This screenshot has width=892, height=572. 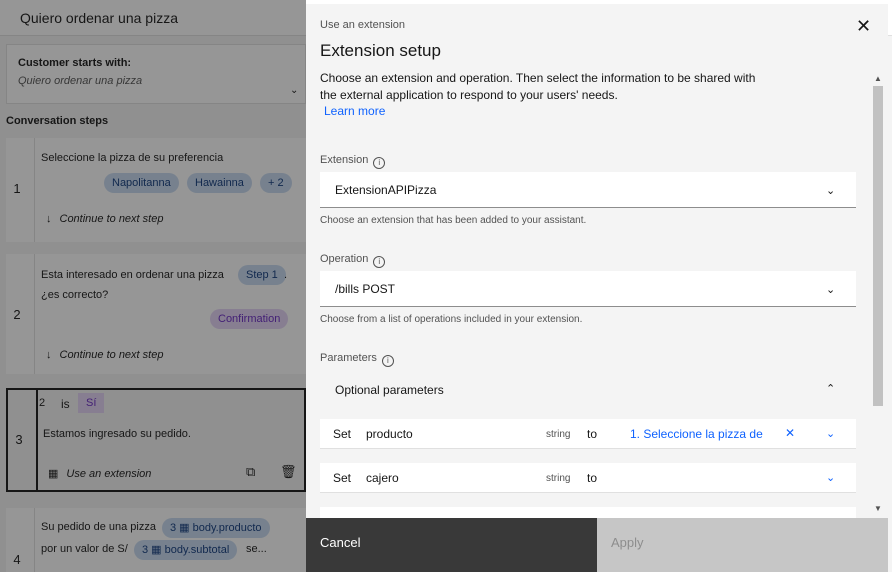 What do you see at coordinates (389, 434) in the screenshot?
I see `parameter-name: producto` at bounding box center [389, 434].